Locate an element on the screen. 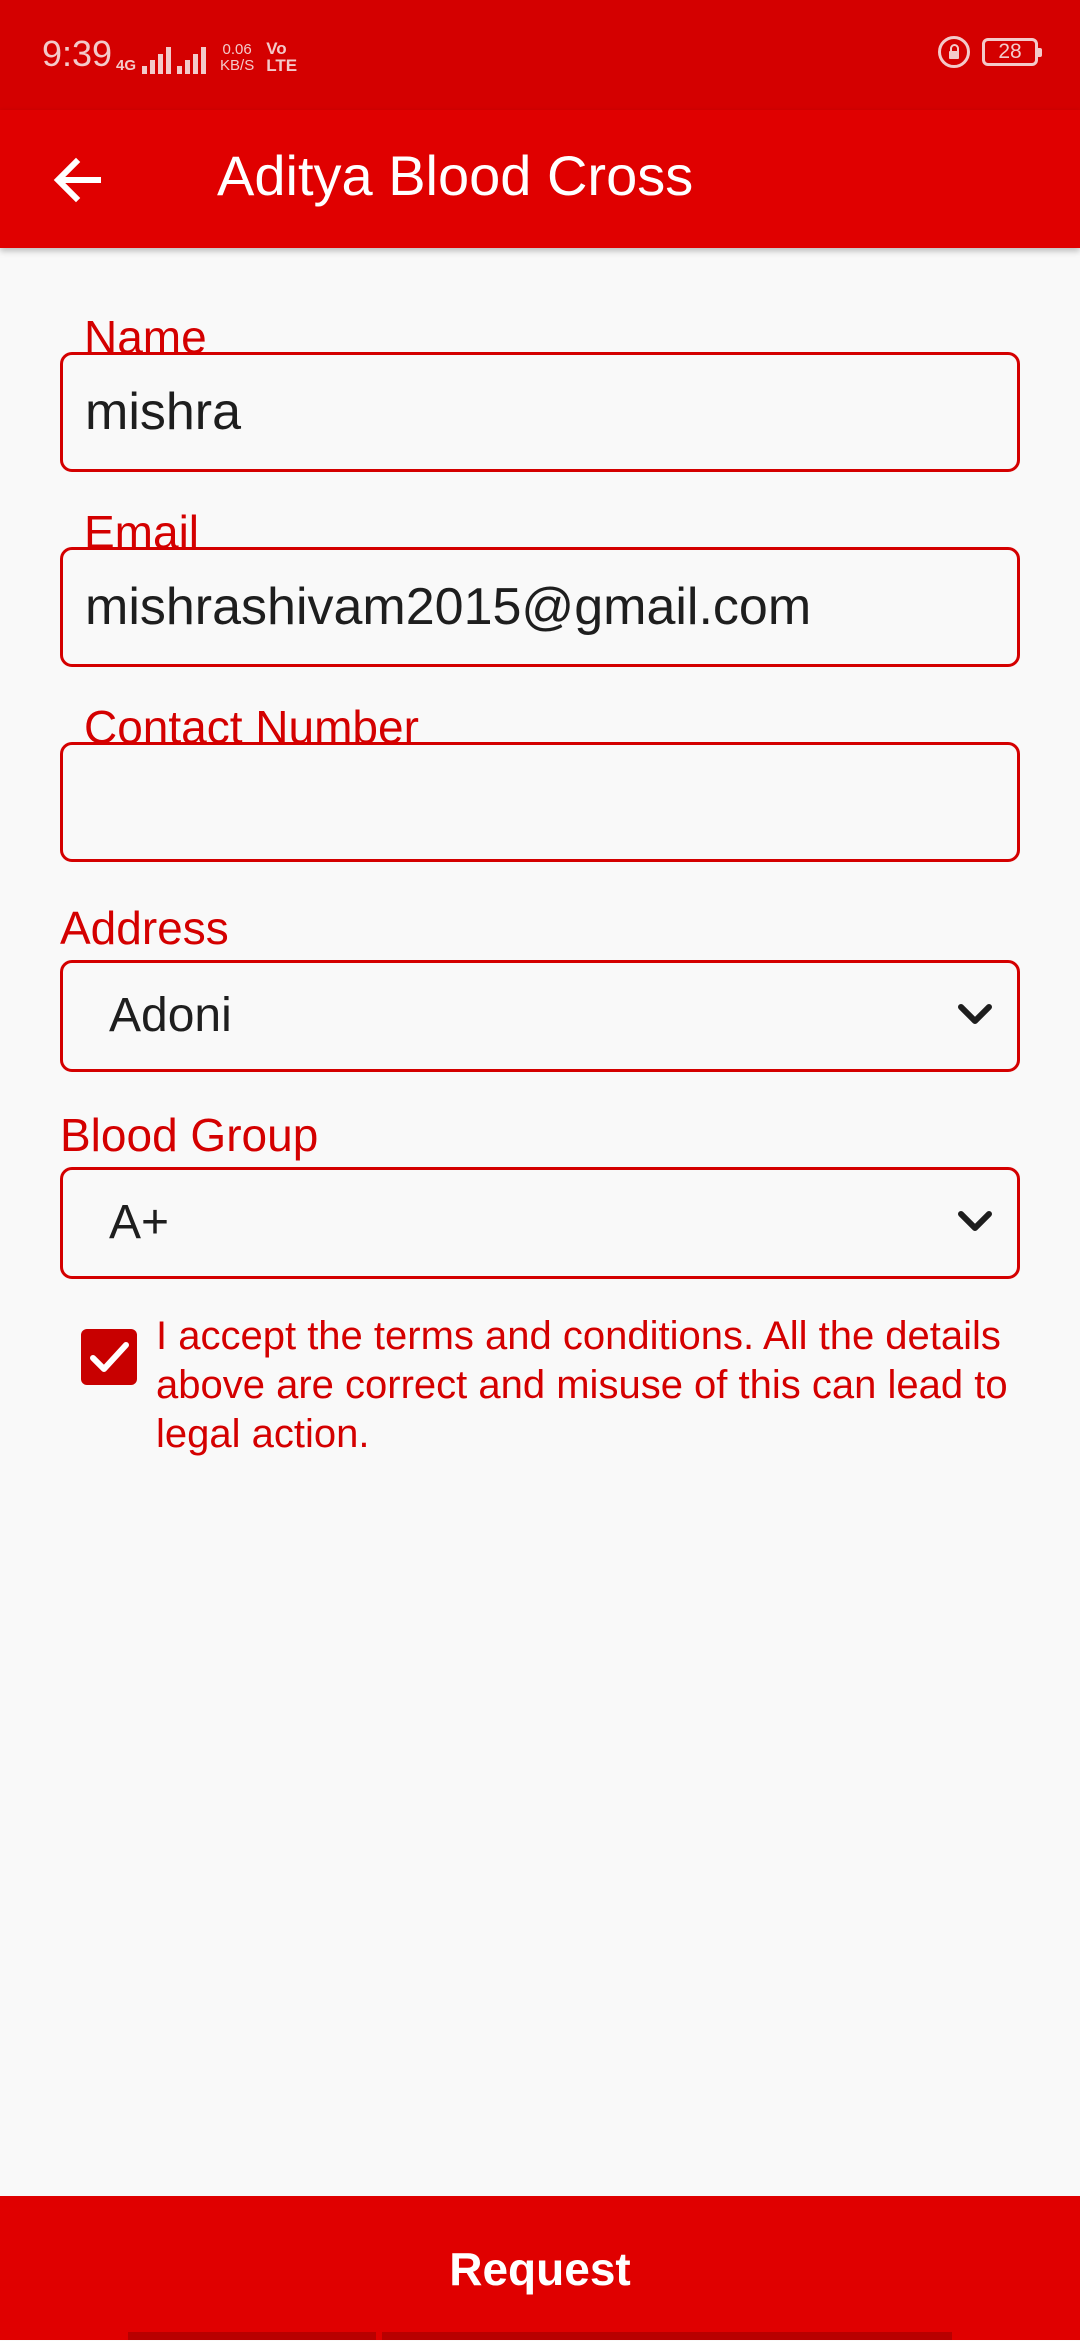  arrow-left-icon is located at coordinates (77, 180).